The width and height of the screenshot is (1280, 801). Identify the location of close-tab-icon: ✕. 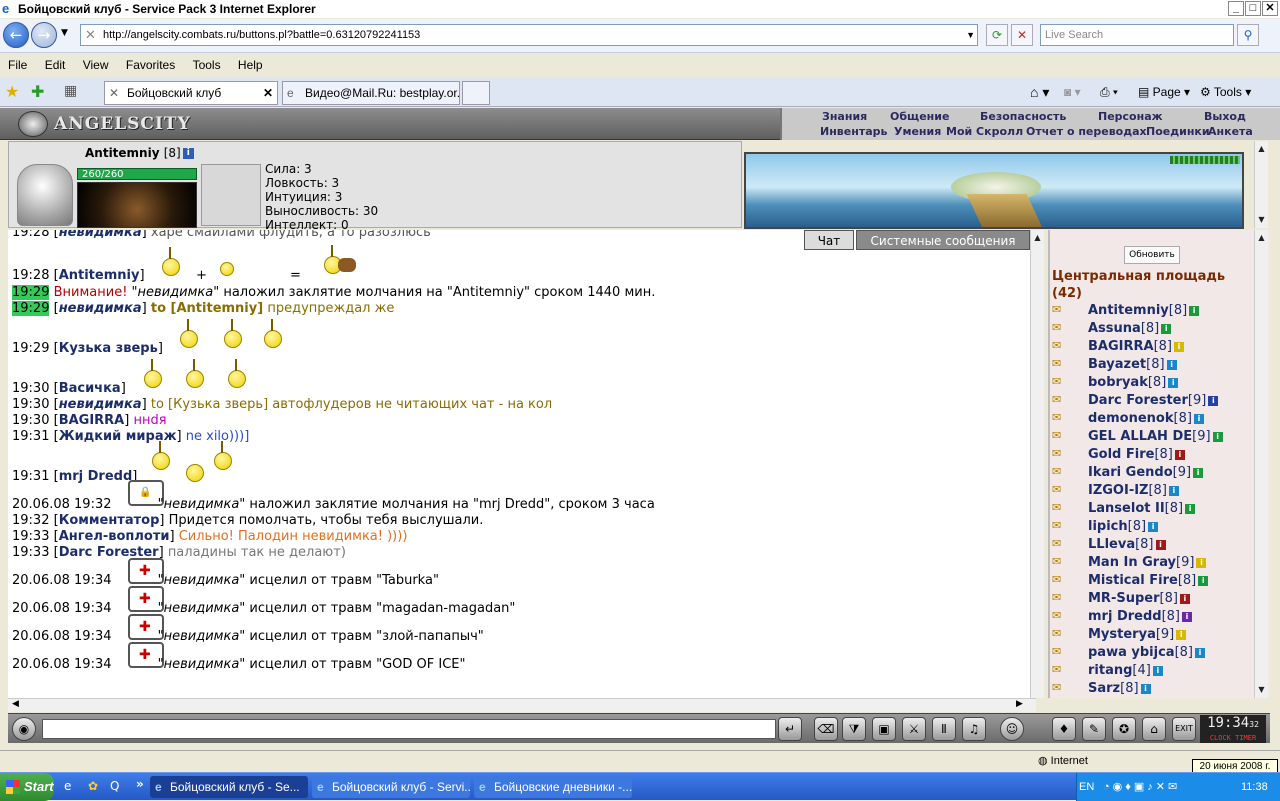
(268, 93).